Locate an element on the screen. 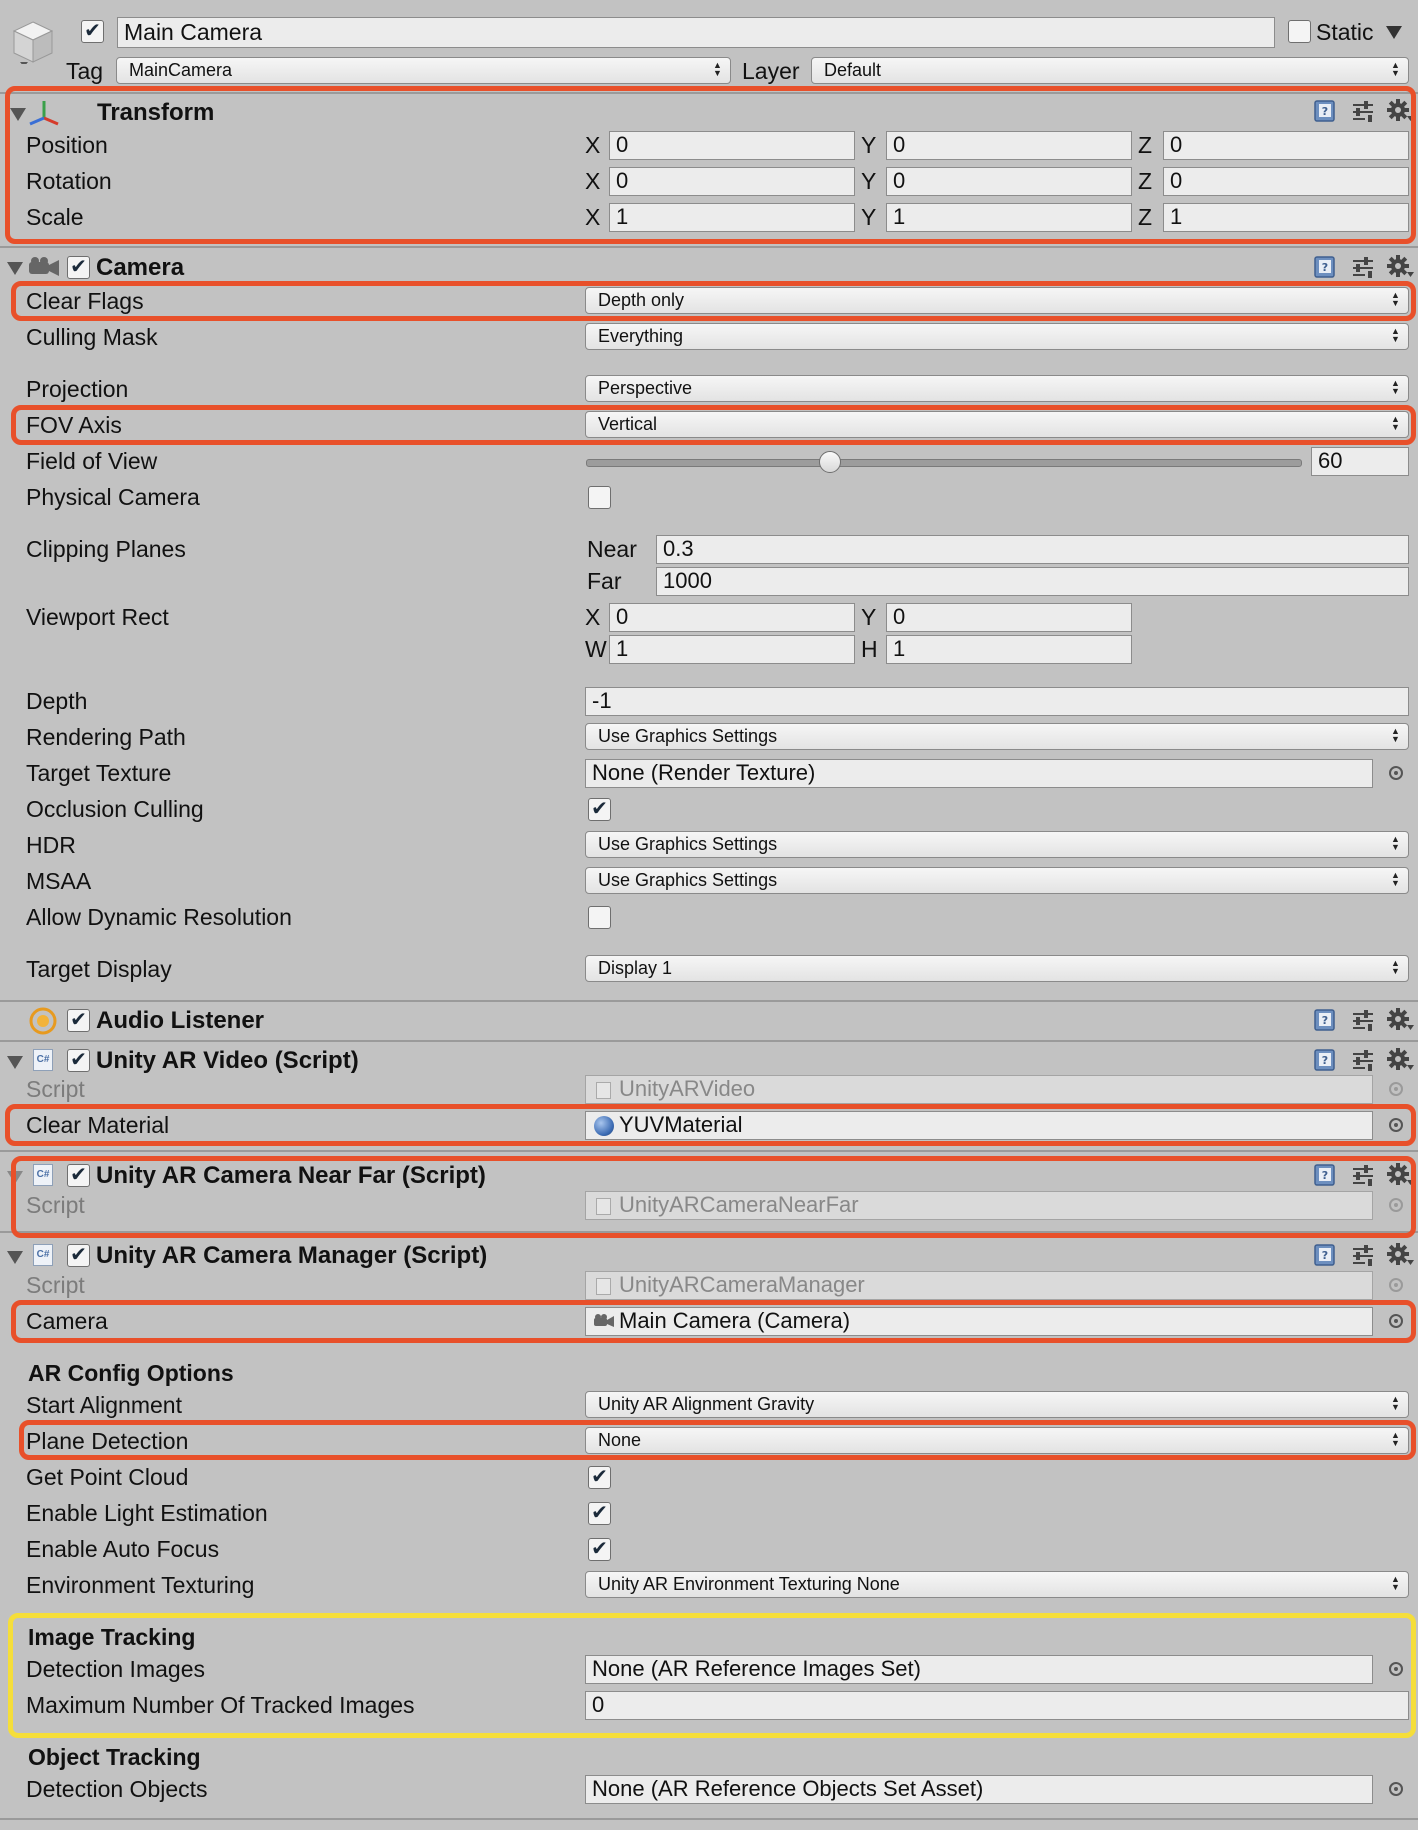 The width and height of the screenshot is (1418, 1830). allow-dynamic-resolution-checkbox is located at coordinates (599, 917).